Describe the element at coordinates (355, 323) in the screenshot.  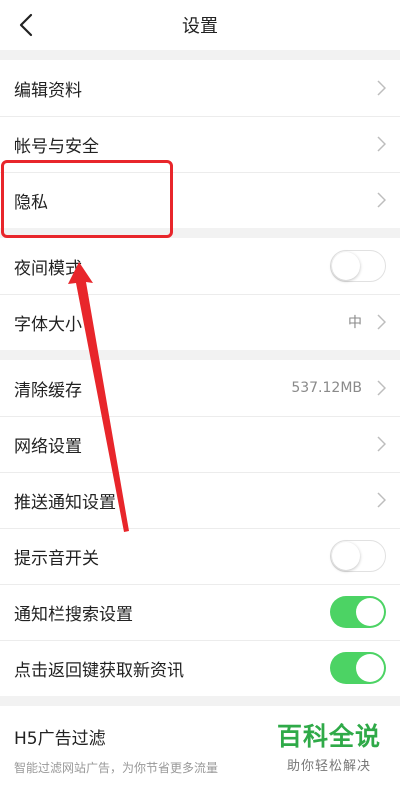
I see `font-size-value: 中` at that location.